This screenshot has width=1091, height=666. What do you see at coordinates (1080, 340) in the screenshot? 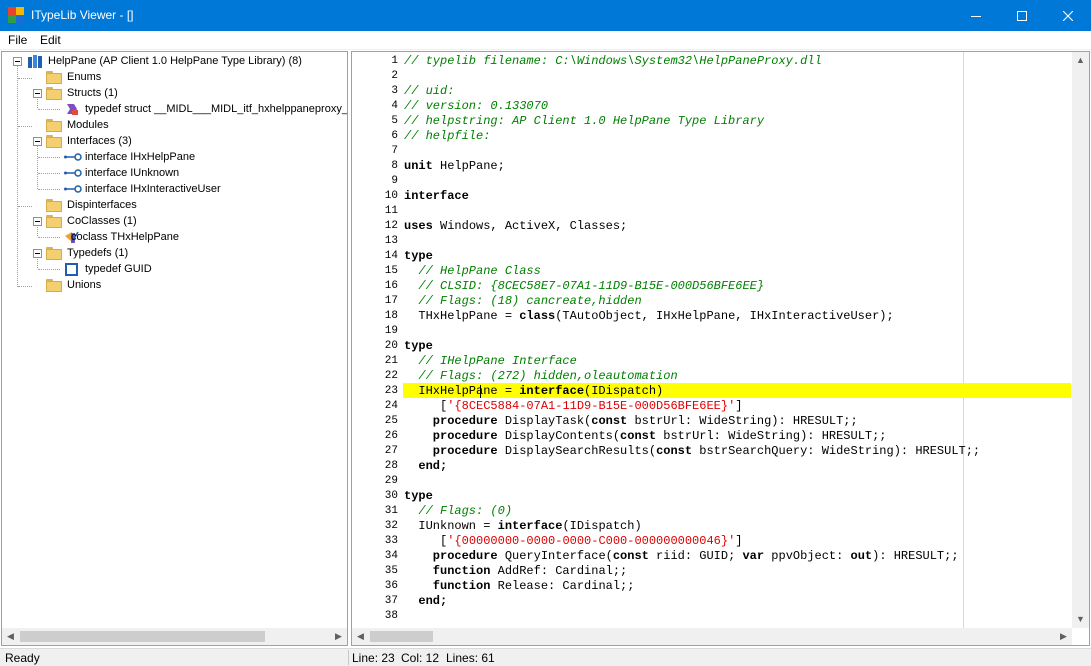
I see `code-vertical-scrollbar: ▲ ▼` at bounding box center [1080, 340].